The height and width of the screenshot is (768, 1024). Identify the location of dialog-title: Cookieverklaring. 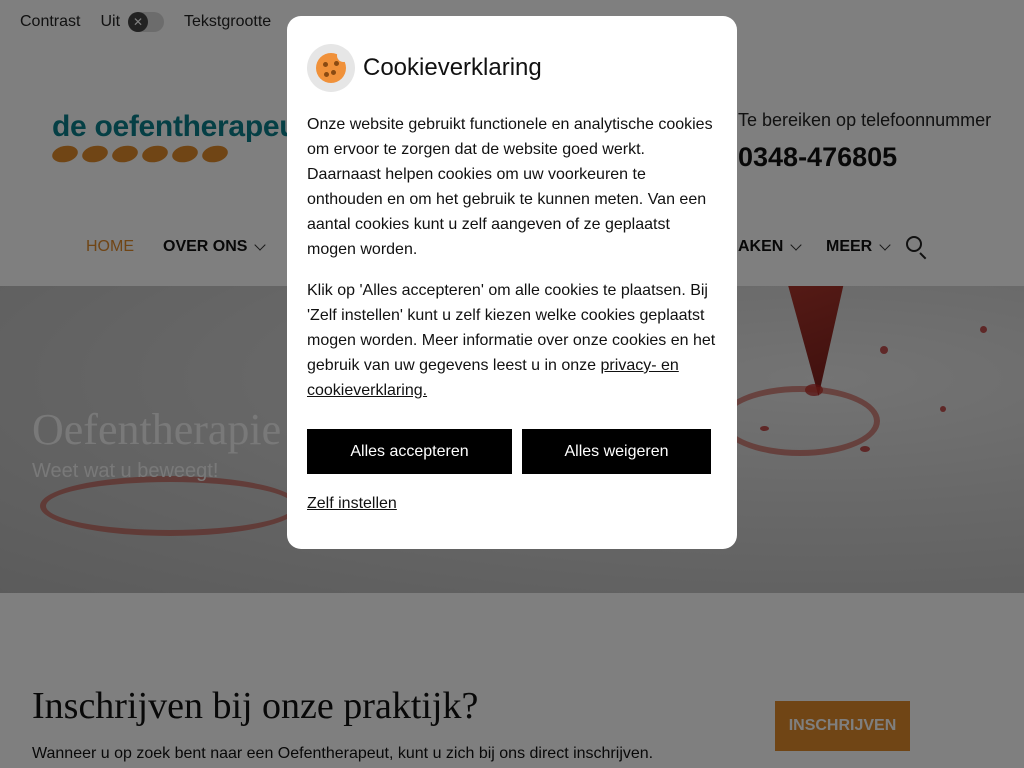
(452, 67).